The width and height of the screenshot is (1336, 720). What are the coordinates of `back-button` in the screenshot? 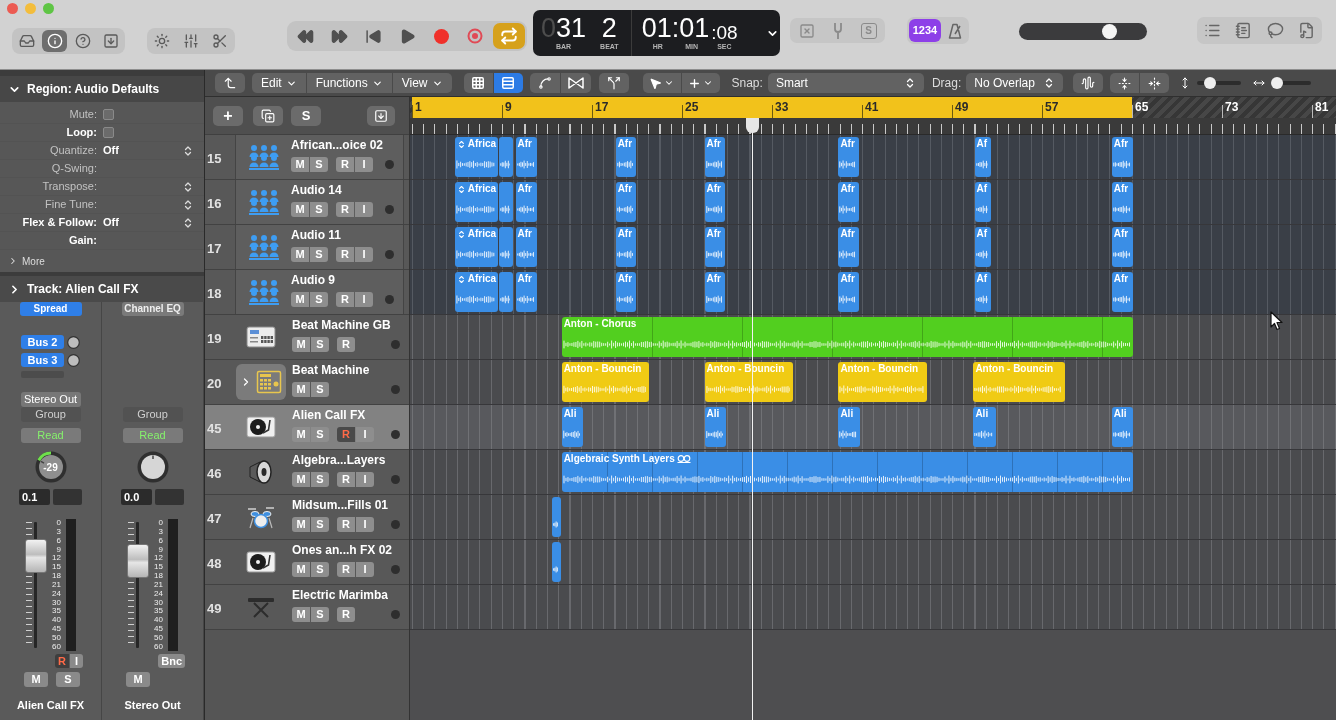 It's located at (230, 83).